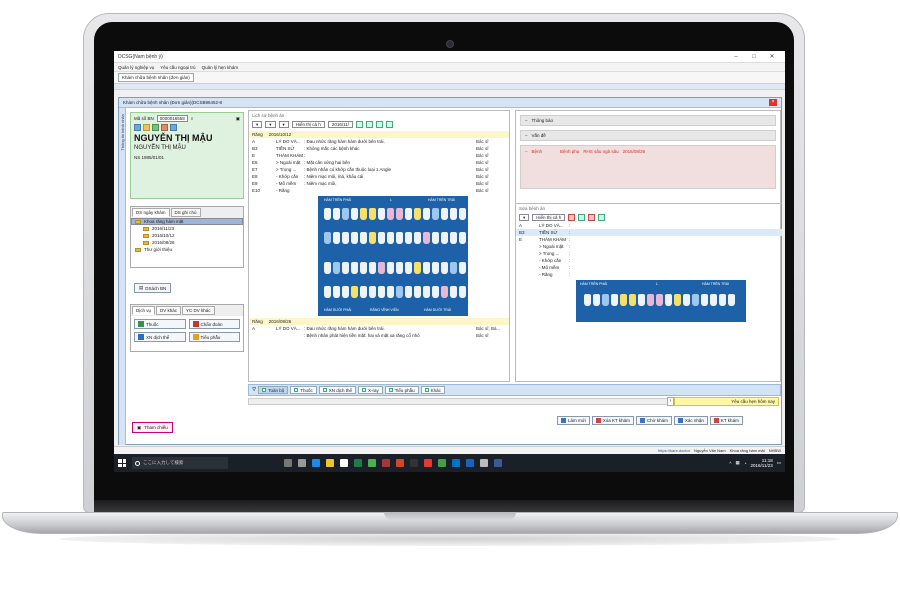  I want to click on expand-arrow-icon: ›, so click(670, 401).